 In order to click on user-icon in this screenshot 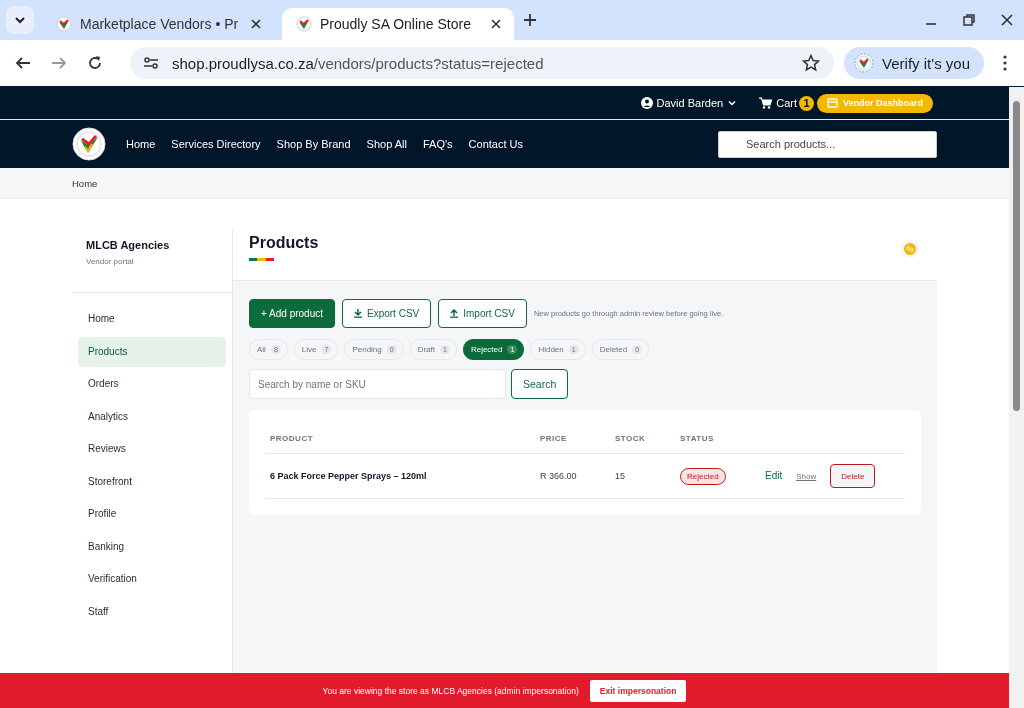, I will do `click(646, 103)`.